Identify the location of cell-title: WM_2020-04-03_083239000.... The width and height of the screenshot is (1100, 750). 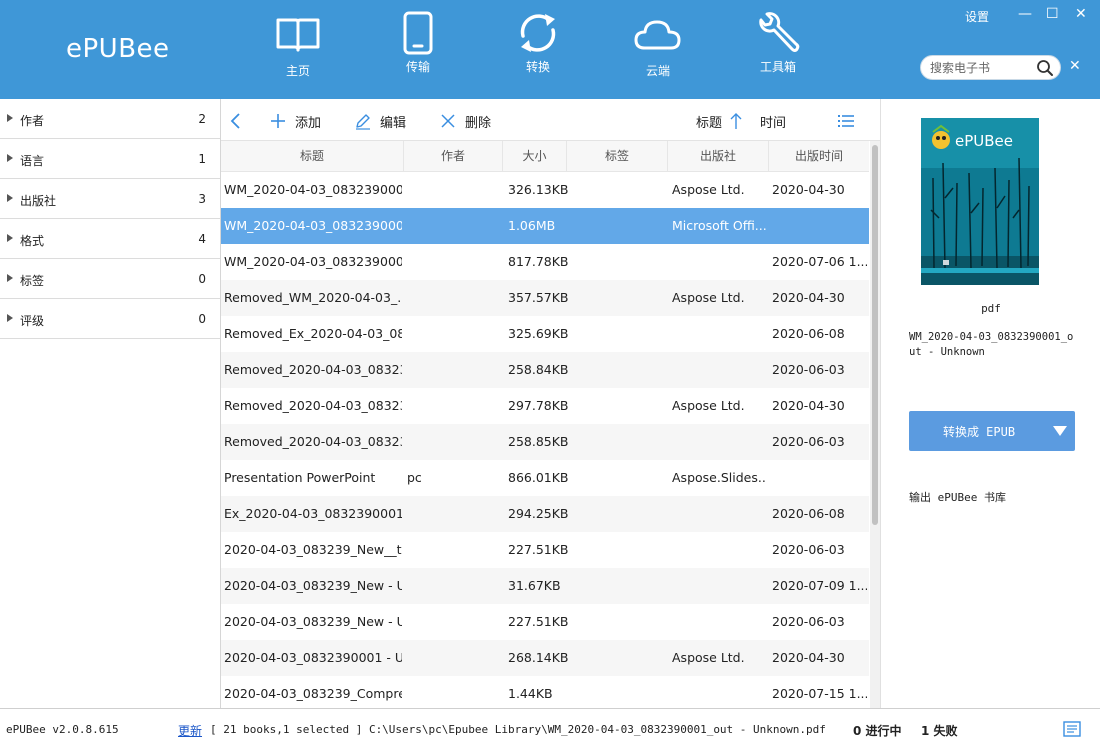
(313, 189).